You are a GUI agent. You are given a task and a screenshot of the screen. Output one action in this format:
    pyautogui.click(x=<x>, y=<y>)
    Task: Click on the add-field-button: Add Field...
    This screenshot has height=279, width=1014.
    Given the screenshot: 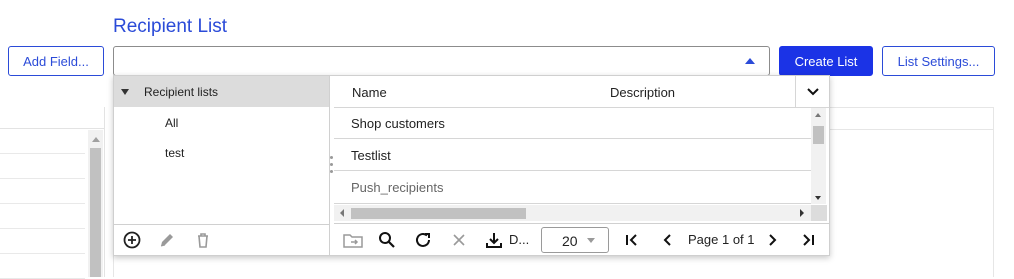 What is the action you would take?
    pyautogui.click(x=56, y=61)
    